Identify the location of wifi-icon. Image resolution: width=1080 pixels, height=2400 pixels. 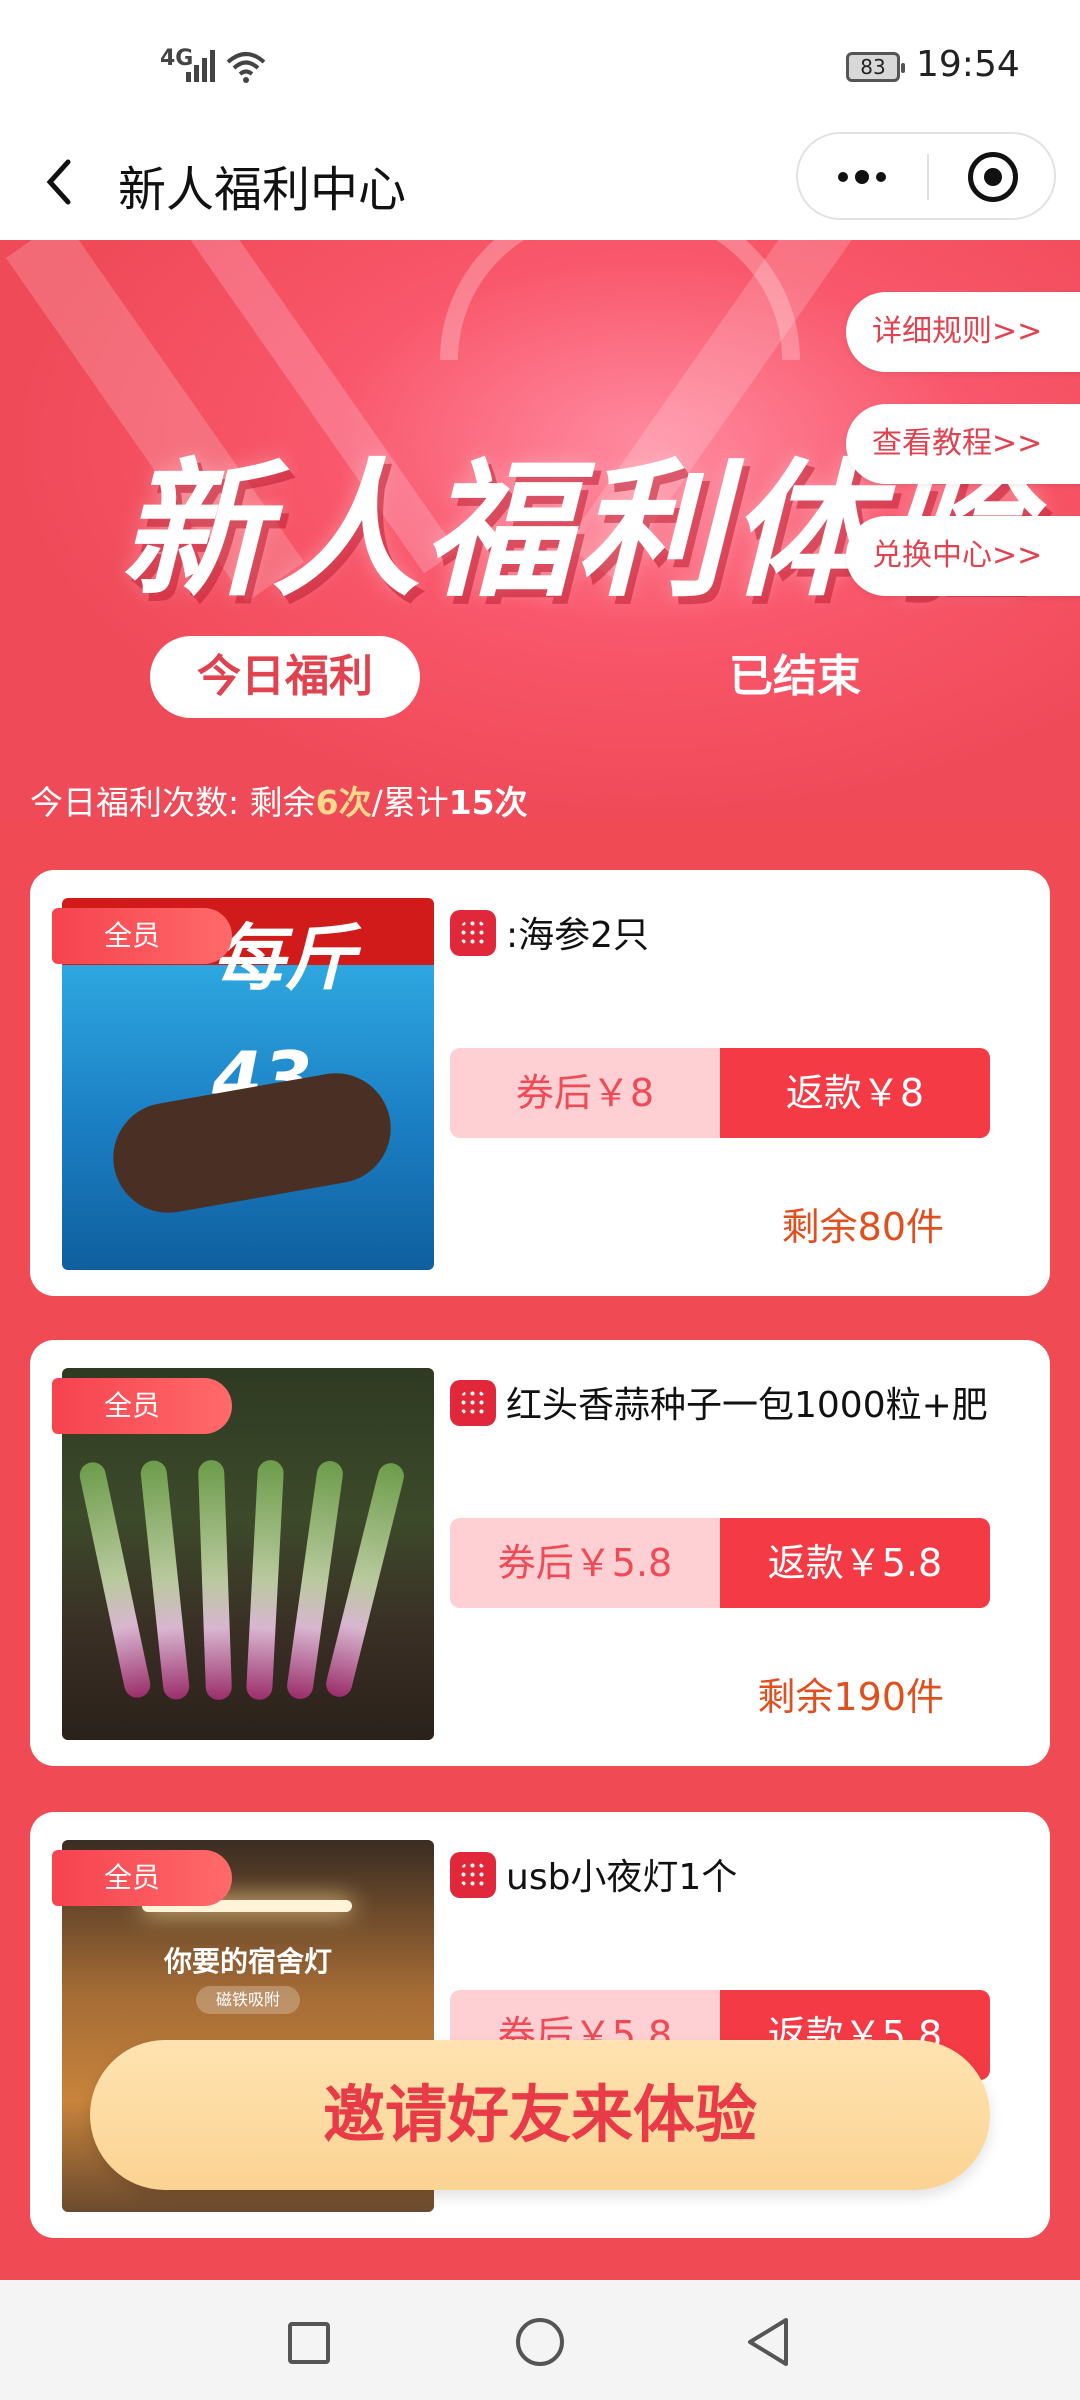
(246, 67).